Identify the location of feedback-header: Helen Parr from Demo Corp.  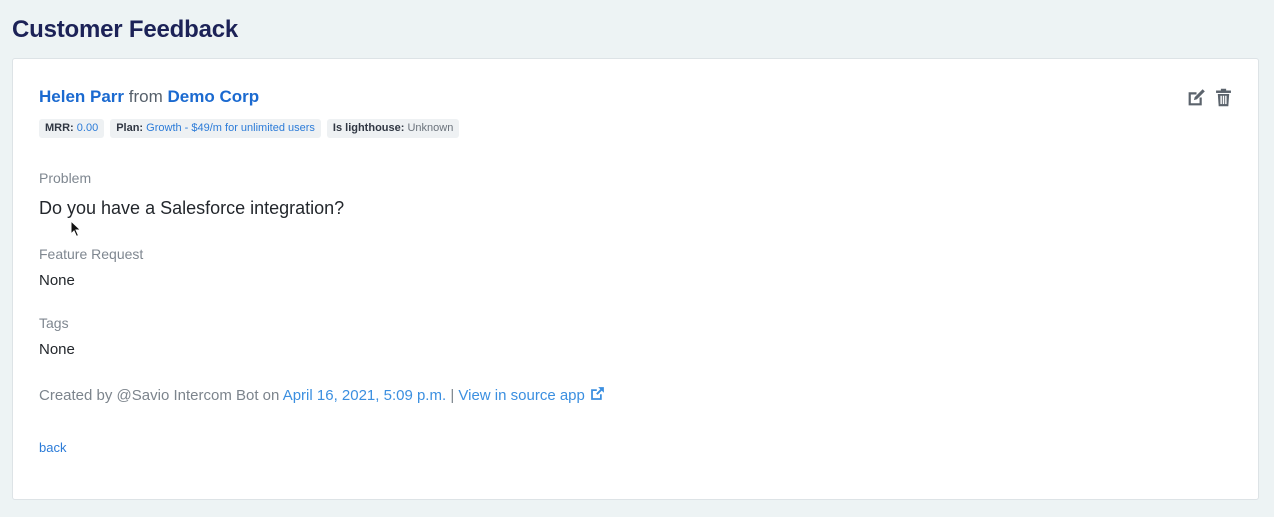
(149, 97).